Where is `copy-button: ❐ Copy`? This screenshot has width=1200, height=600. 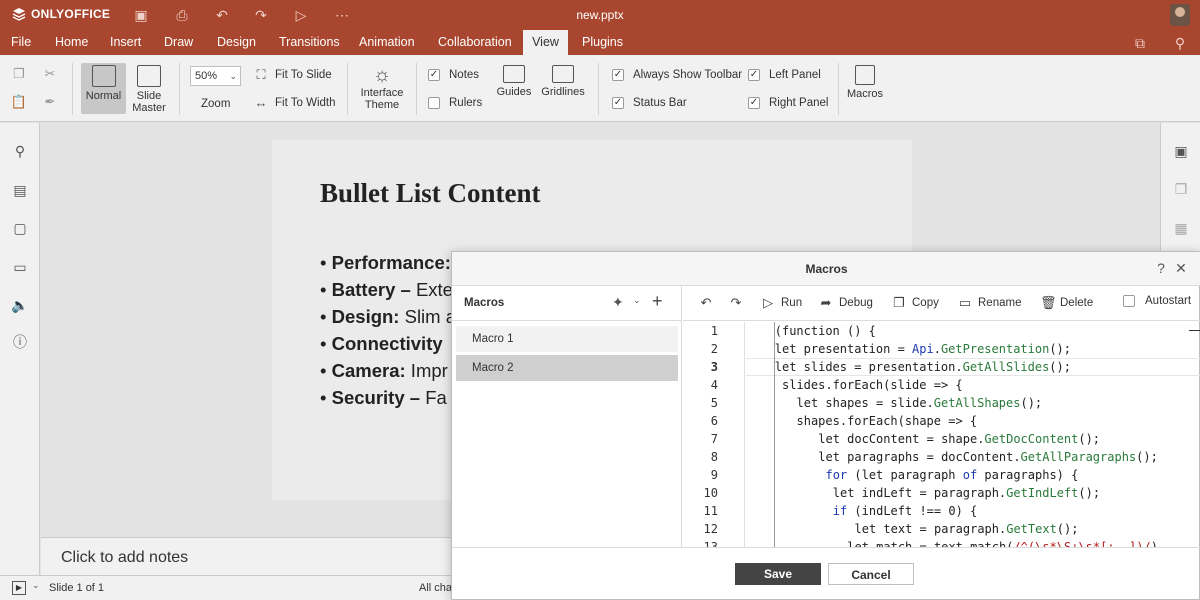 copy-button: ❐ Copy is located at coordinates (915, 303).